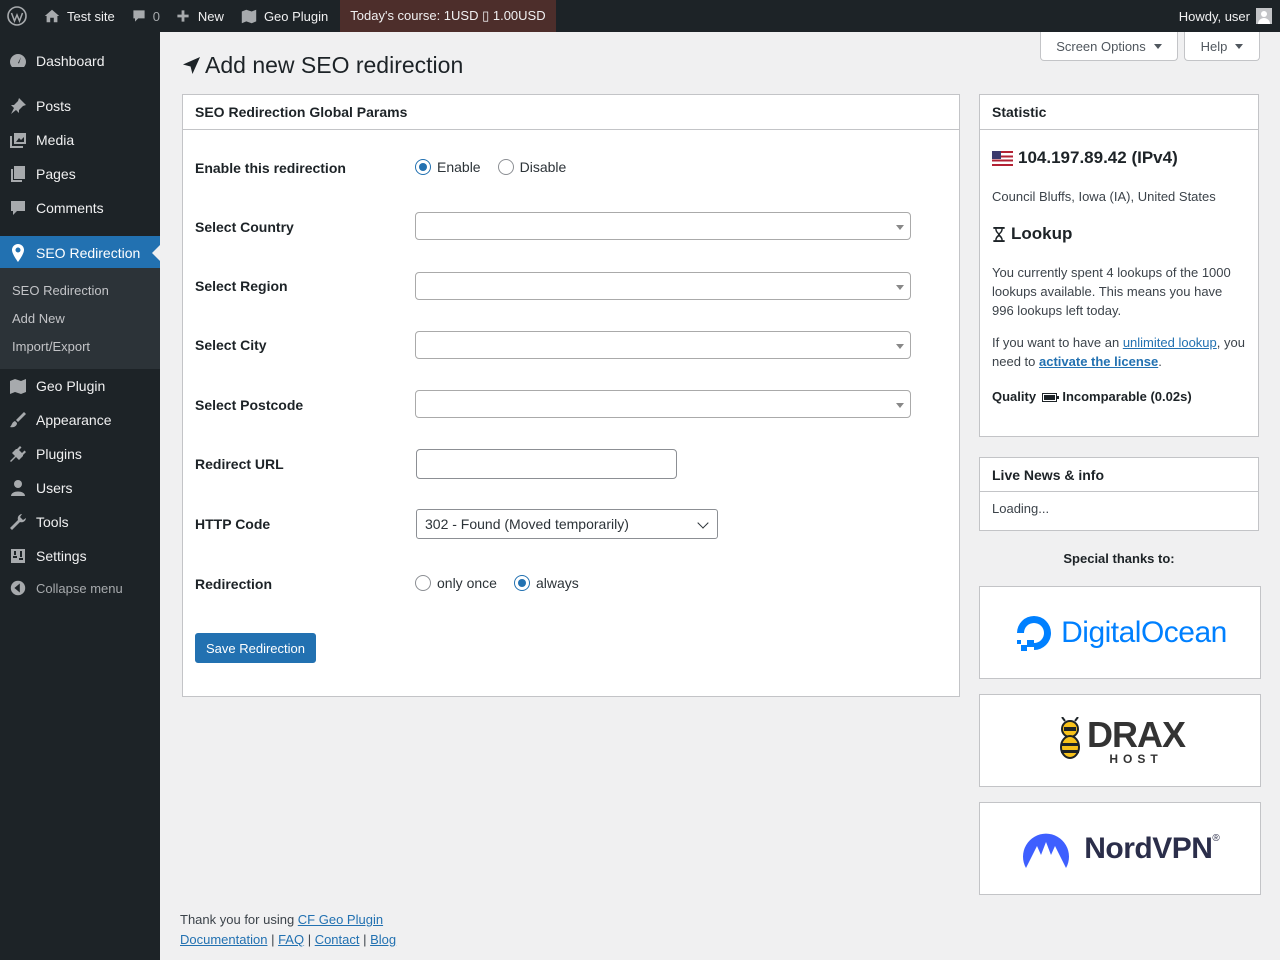 The image size is (1280, 960). What do you see at coordinates (233, 524) in the screenshot?
I see `http-code-label: HTTP Code` at bounding box center [233, 524].